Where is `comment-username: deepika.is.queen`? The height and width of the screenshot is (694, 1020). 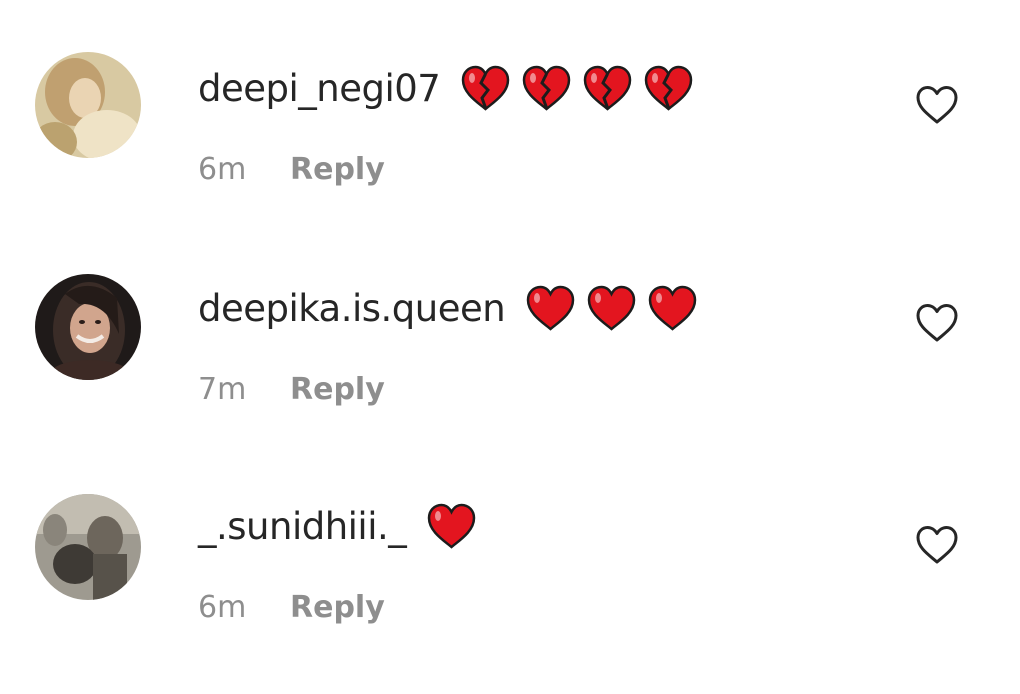
comment-username: deepika.is.queen is located at coordinates (352, 308).